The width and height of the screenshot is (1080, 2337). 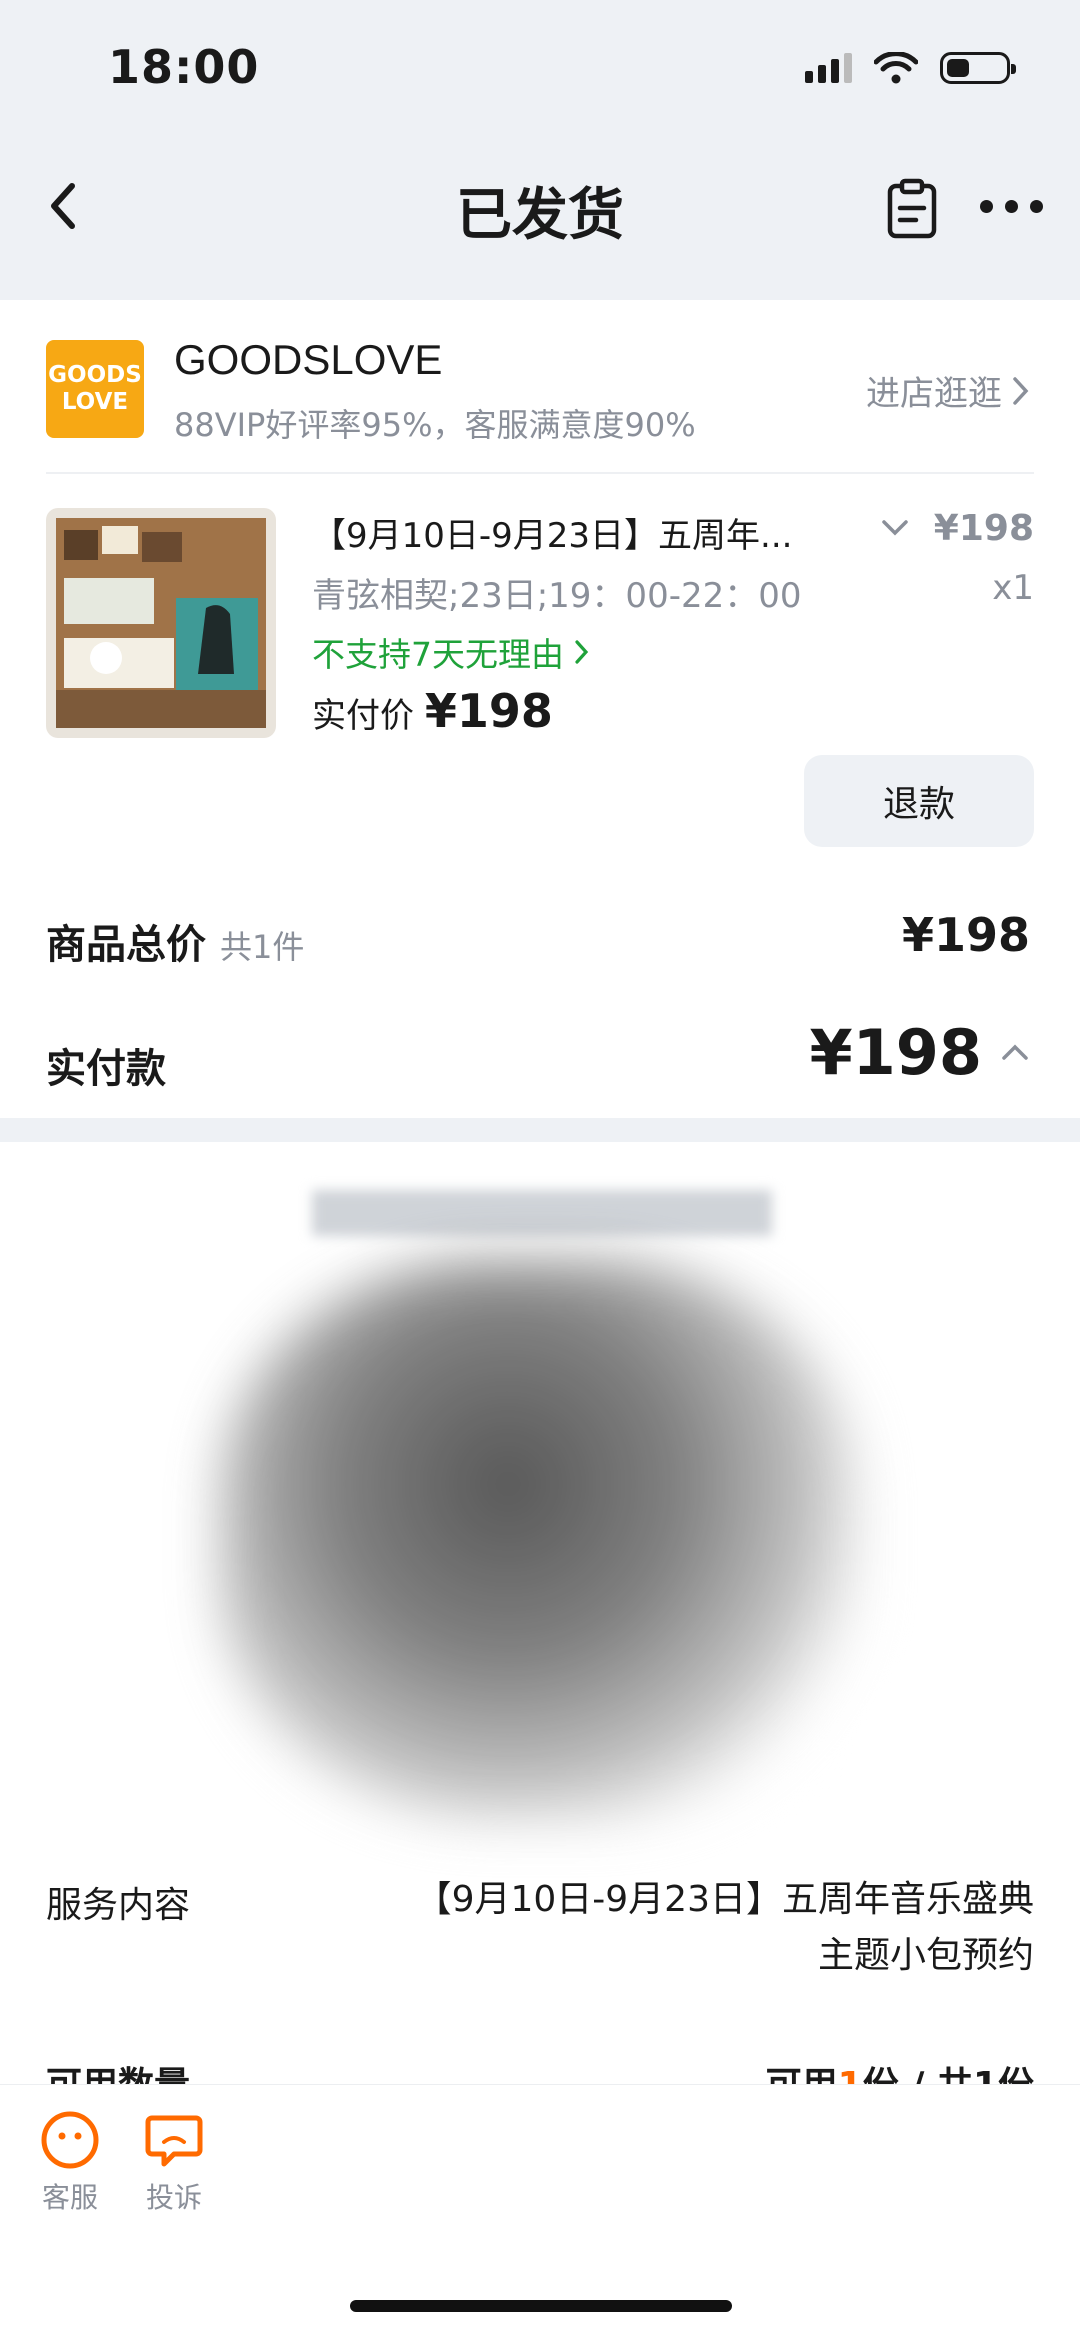 I want to click on clipboard-icon, so click(x=912, y=209).